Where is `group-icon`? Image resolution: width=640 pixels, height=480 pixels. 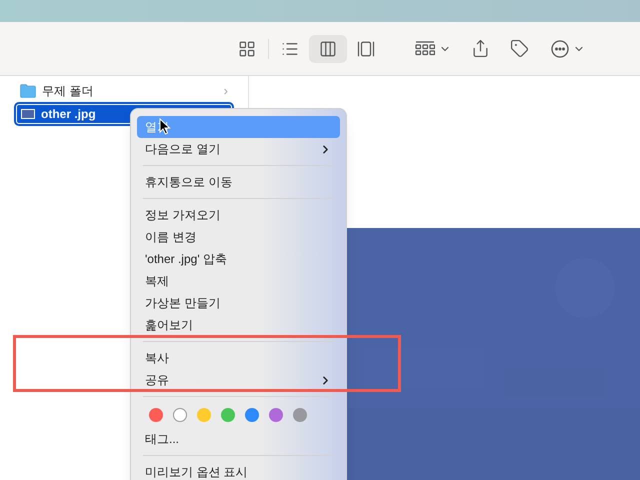 group-icon is located at coordinates (425, 48).